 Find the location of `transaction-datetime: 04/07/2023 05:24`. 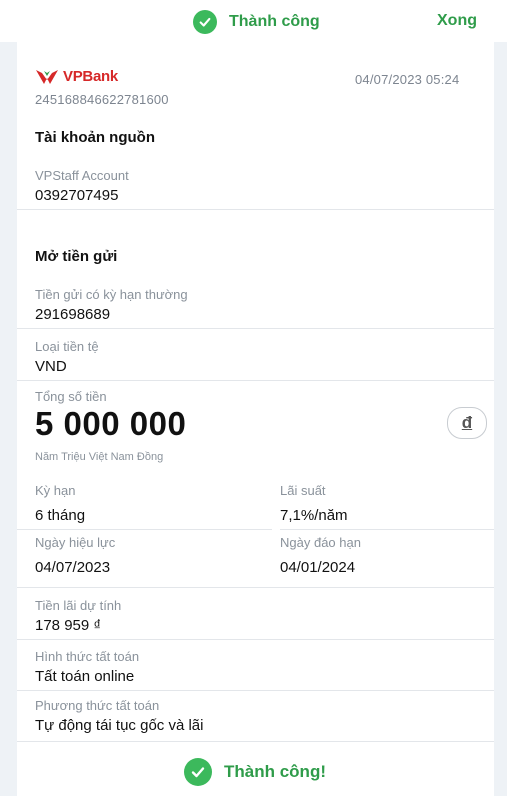

transaction-datetime: 04/07/2023 05:24 is located at coordinates (407, 79).